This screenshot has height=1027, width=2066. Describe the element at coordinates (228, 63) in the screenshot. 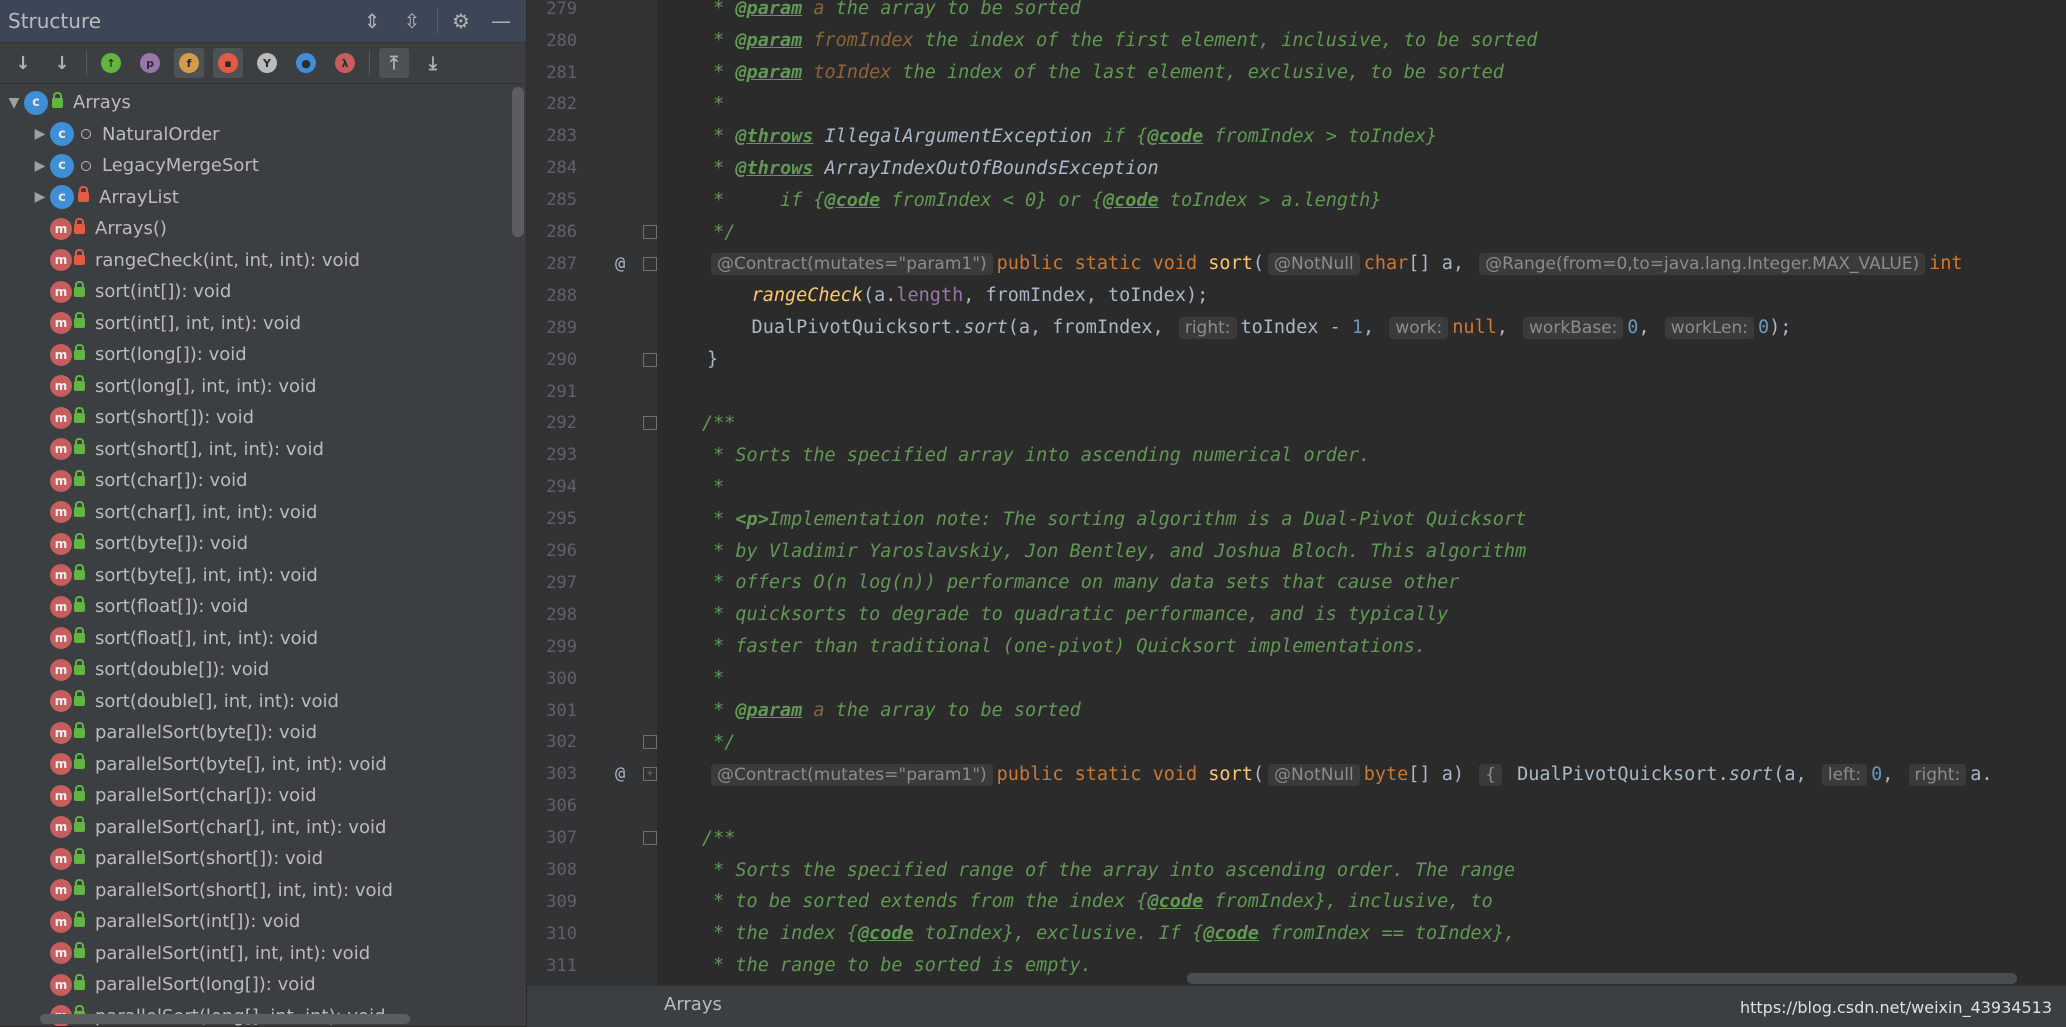

I see `show-non-public-icon: ▪` at that location.